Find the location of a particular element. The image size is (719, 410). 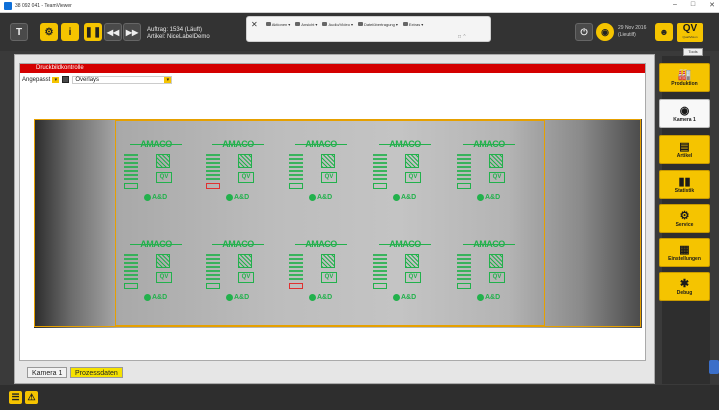

overlay-checkbox is located at coordinates (66, 79).